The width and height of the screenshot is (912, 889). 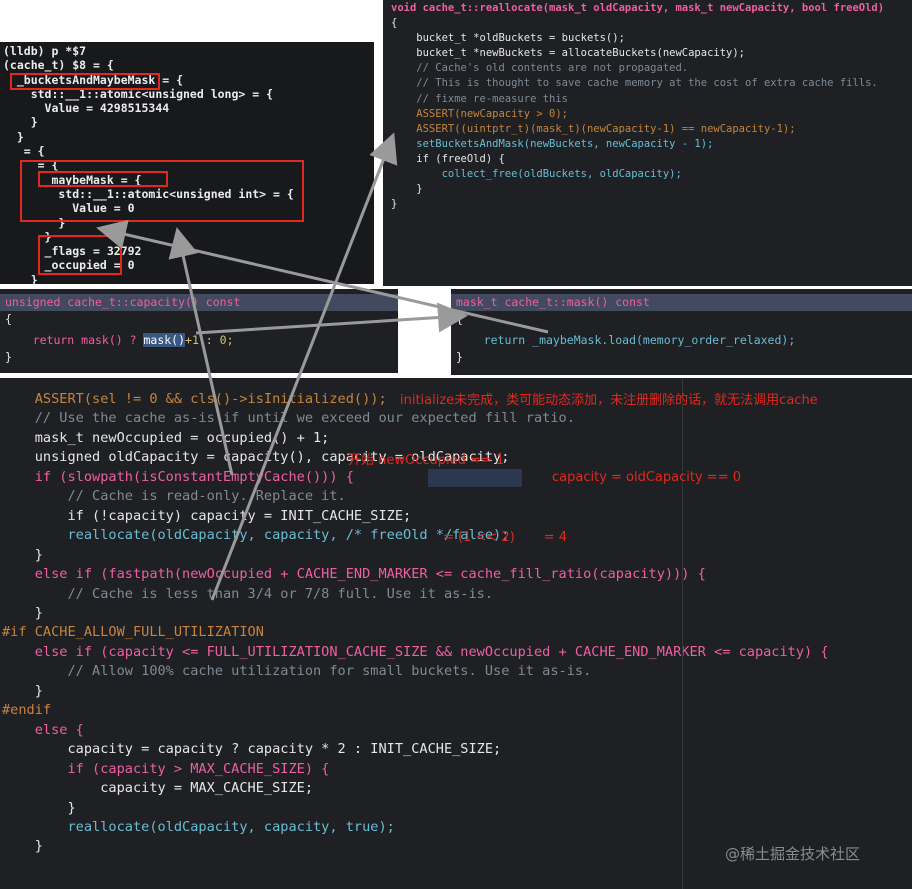 What do you see at coordinates (201, 351) in the screenshot?
I see `arrow-capacity-to-capacity-fn` at bounding box center [201, 351].